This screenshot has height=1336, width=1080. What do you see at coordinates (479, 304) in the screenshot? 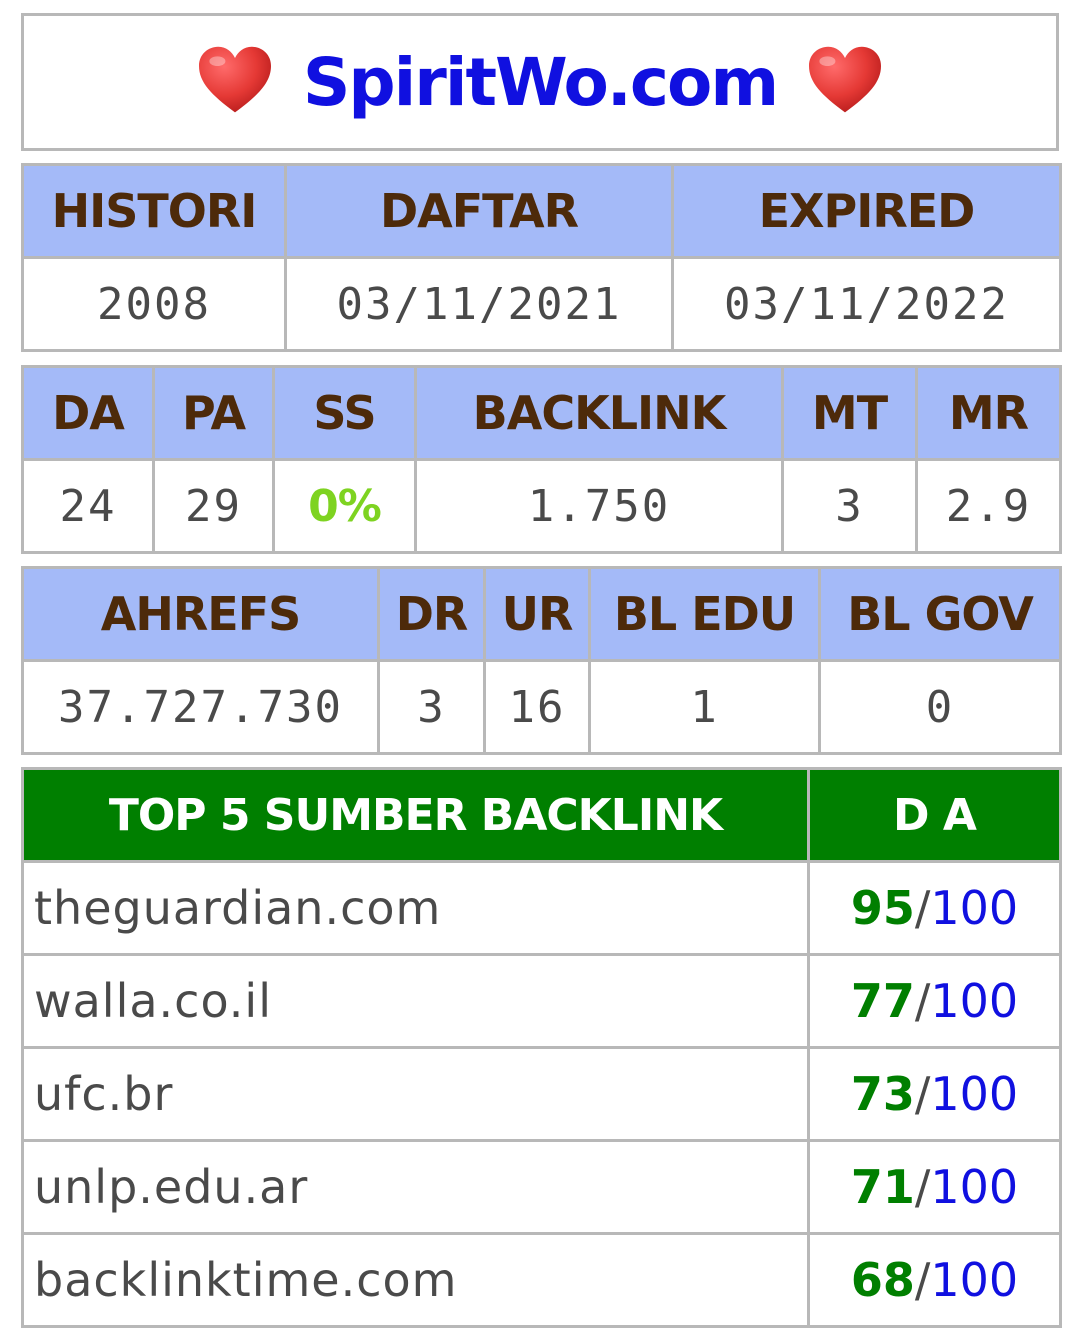
I see `daftar-value: 03/11/2021` at bounding box center [479, 304].